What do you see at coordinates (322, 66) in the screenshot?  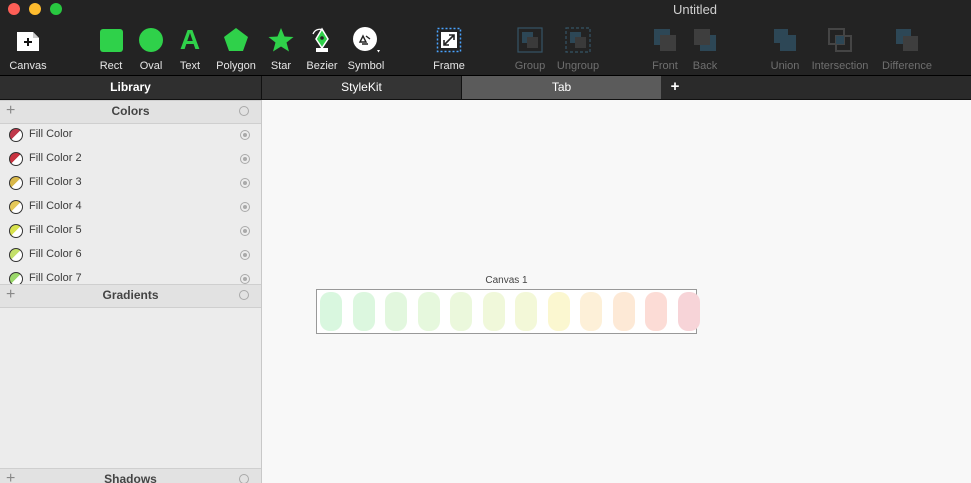 I see `bezier-tool-label: Bezier` at bounding box center [322, 66].